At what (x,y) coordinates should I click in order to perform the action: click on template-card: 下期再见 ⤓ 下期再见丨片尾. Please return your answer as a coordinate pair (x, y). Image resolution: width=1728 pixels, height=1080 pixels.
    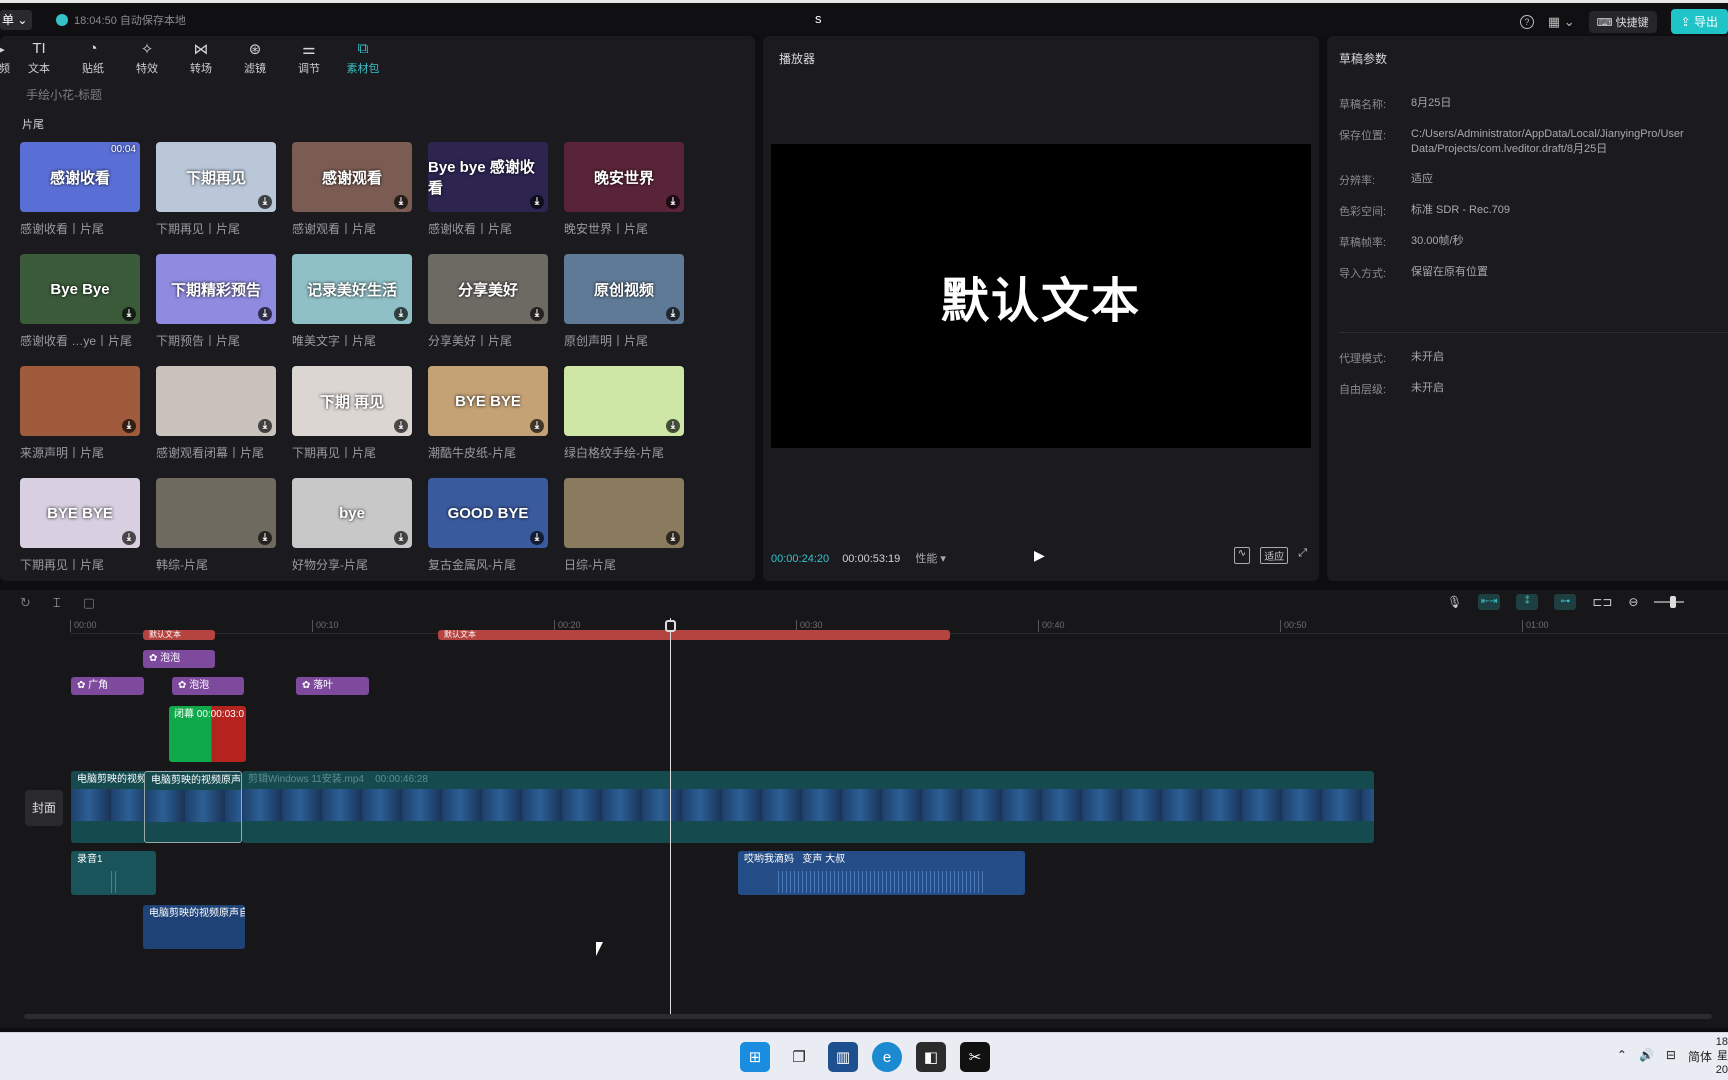
    Looking at the image, I should click on (217, 189).